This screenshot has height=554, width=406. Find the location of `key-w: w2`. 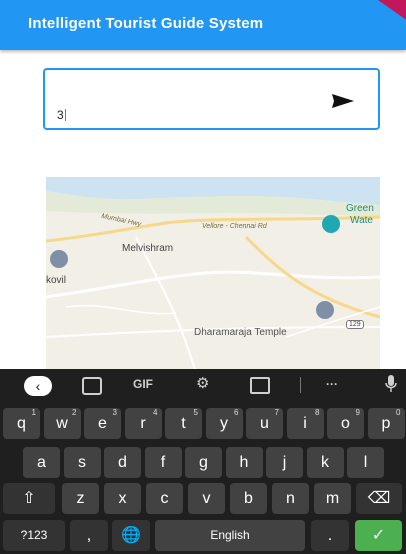

key-w: w2 is located at coordinates (62, 423).